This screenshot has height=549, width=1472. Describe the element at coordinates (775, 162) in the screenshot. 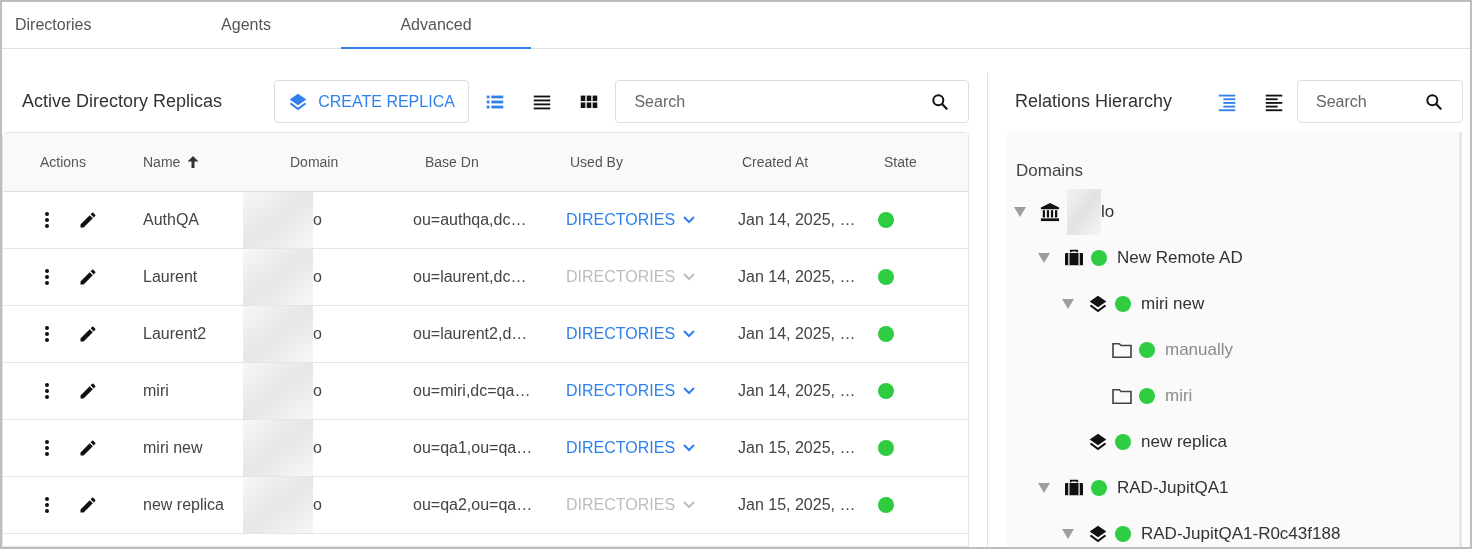

I see `column-header: Created At` at that location.